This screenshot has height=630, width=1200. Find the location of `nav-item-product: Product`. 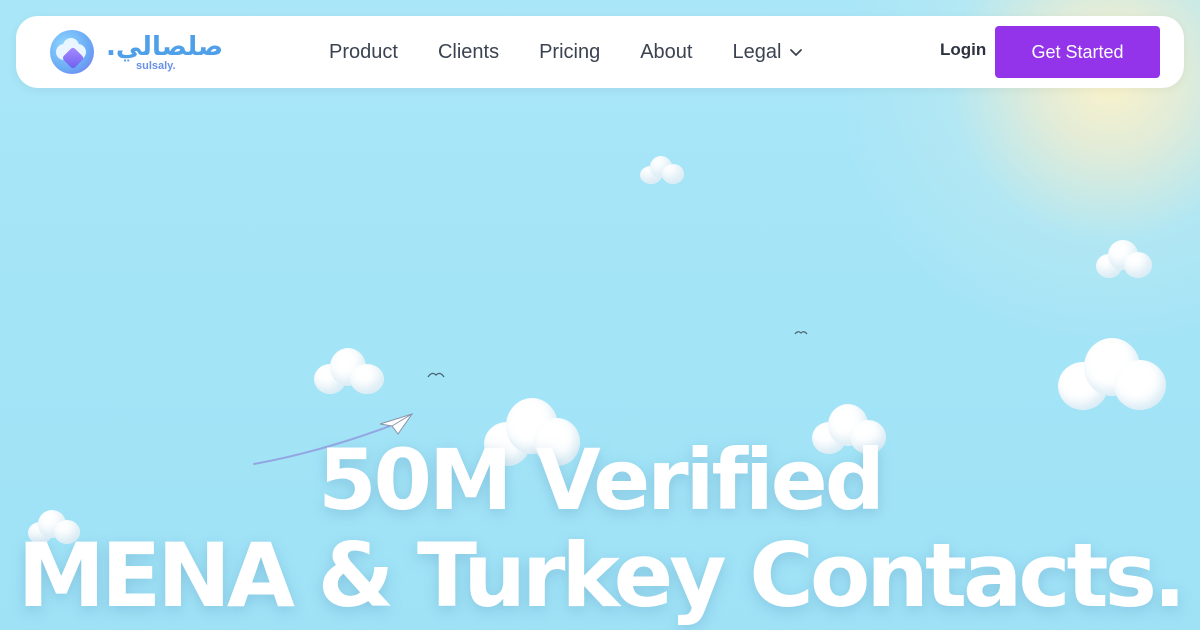

nav-item-product: Product is located at coordinates (363, 52).